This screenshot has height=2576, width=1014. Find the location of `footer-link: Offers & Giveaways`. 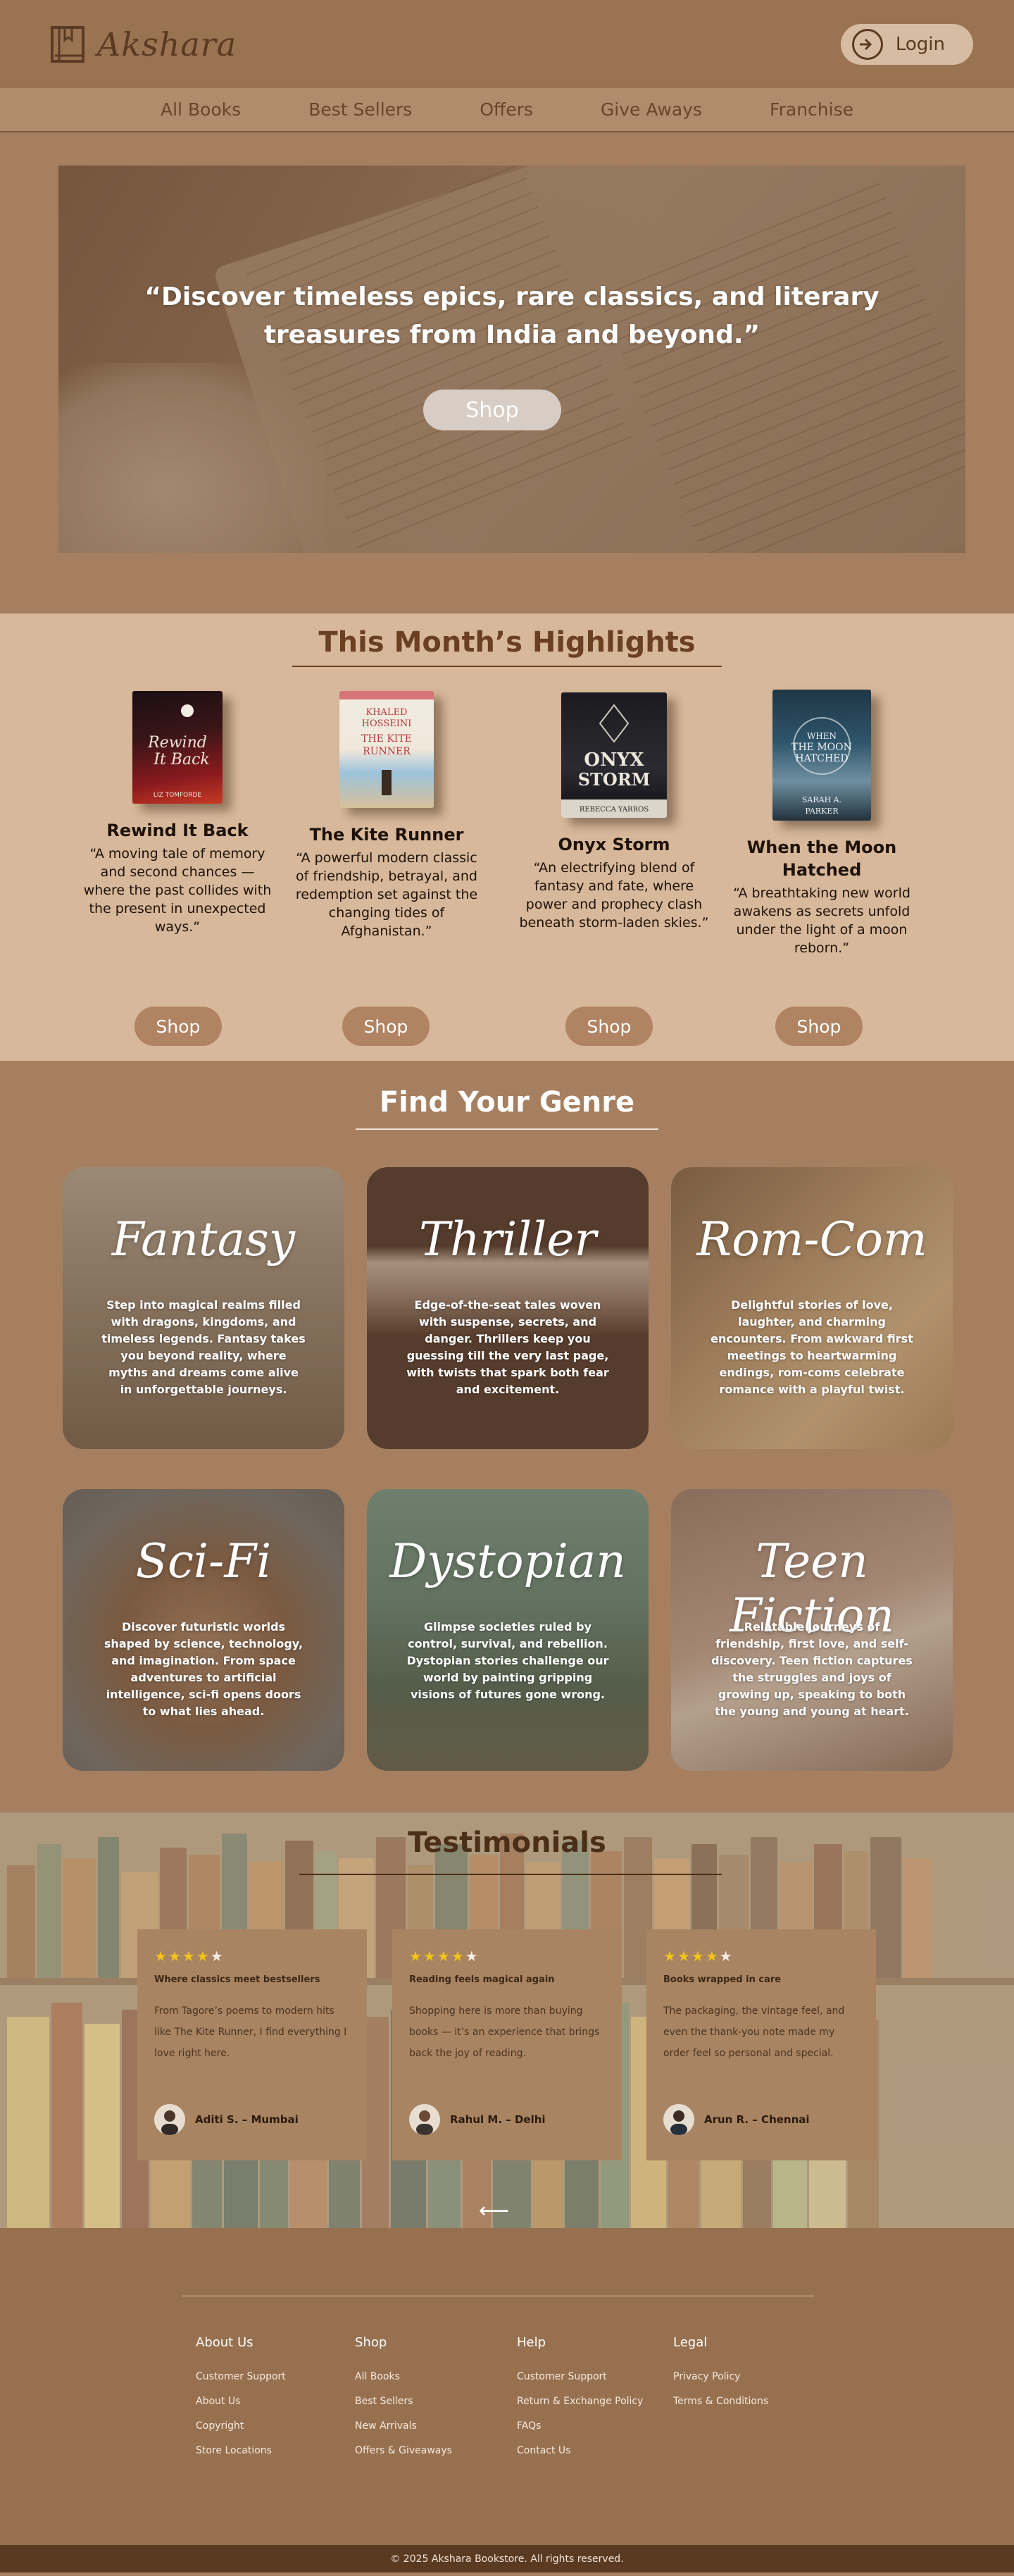

footer-link: Offers & Giveaways is located at coordinates (403, 2450).